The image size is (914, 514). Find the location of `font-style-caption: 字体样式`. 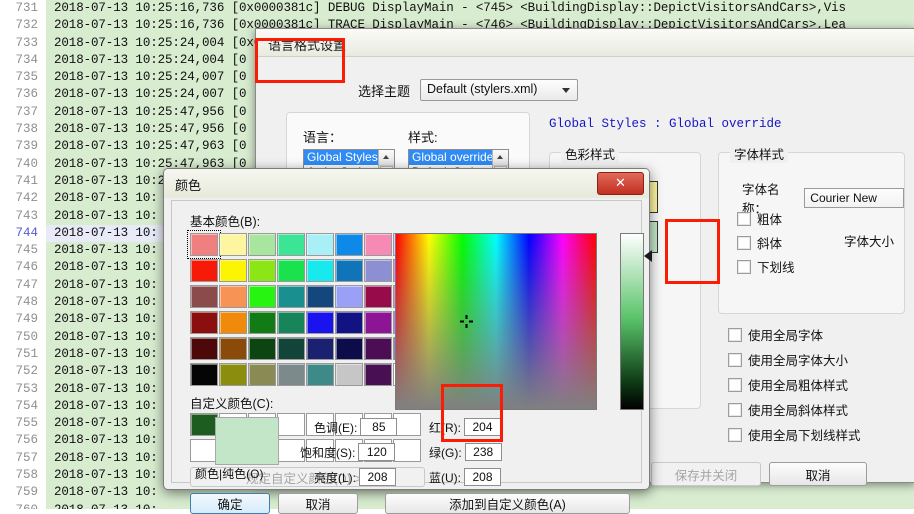

font-style-caption: 字体样式 is located at coordinates (759, 153).